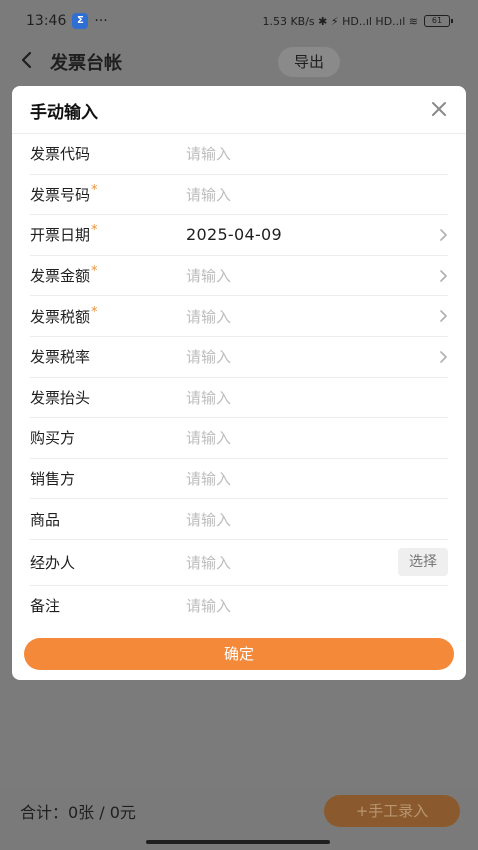  I want to click on export-button: 导出, so click(309, 62).